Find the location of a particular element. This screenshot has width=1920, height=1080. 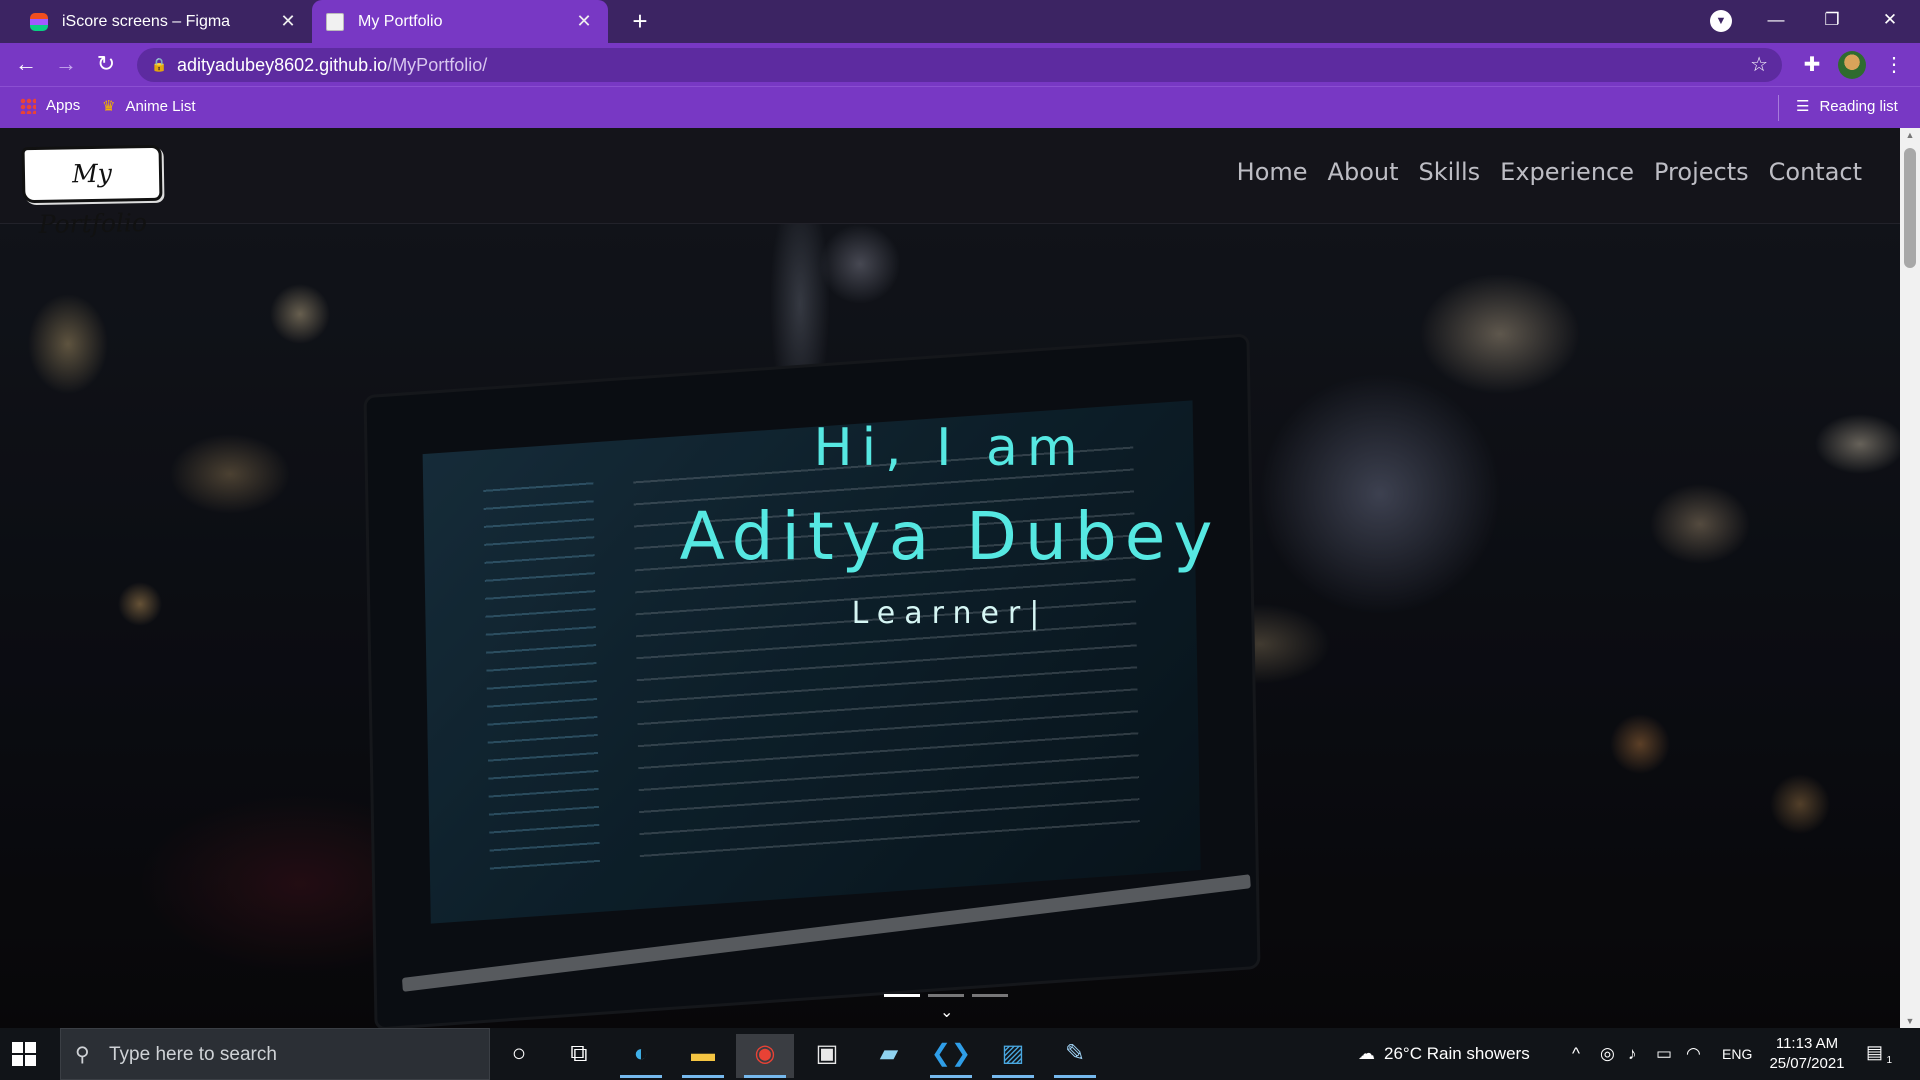

site-logo: My Portfolio is located at coordinates (92, 191).